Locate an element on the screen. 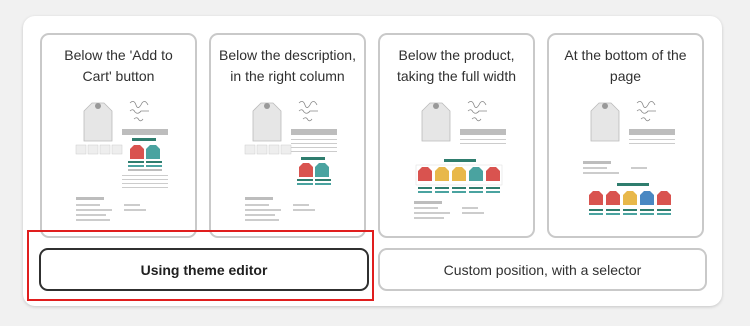  option-card-below-add-to-cart: Below the 'Add to Cart' button is located at coordinates (118, 135).